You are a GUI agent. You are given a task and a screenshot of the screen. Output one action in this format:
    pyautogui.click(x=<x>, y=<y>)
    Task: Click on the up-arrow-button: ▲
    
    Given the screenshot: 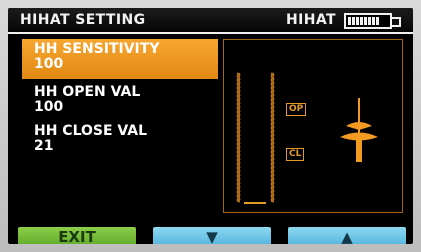 What is the action you would take?
    pyautogui.click(x=347, y=235)
    